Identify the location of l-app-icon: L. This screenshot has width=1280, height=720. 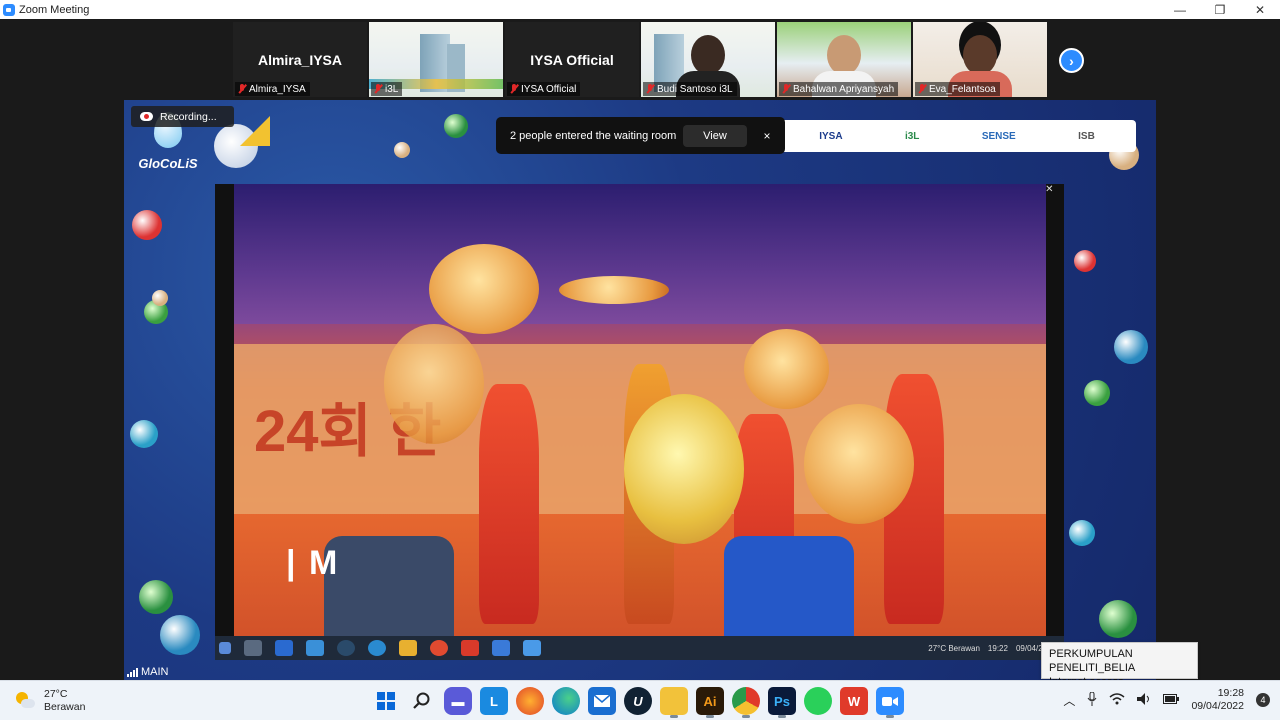
(494, 701).